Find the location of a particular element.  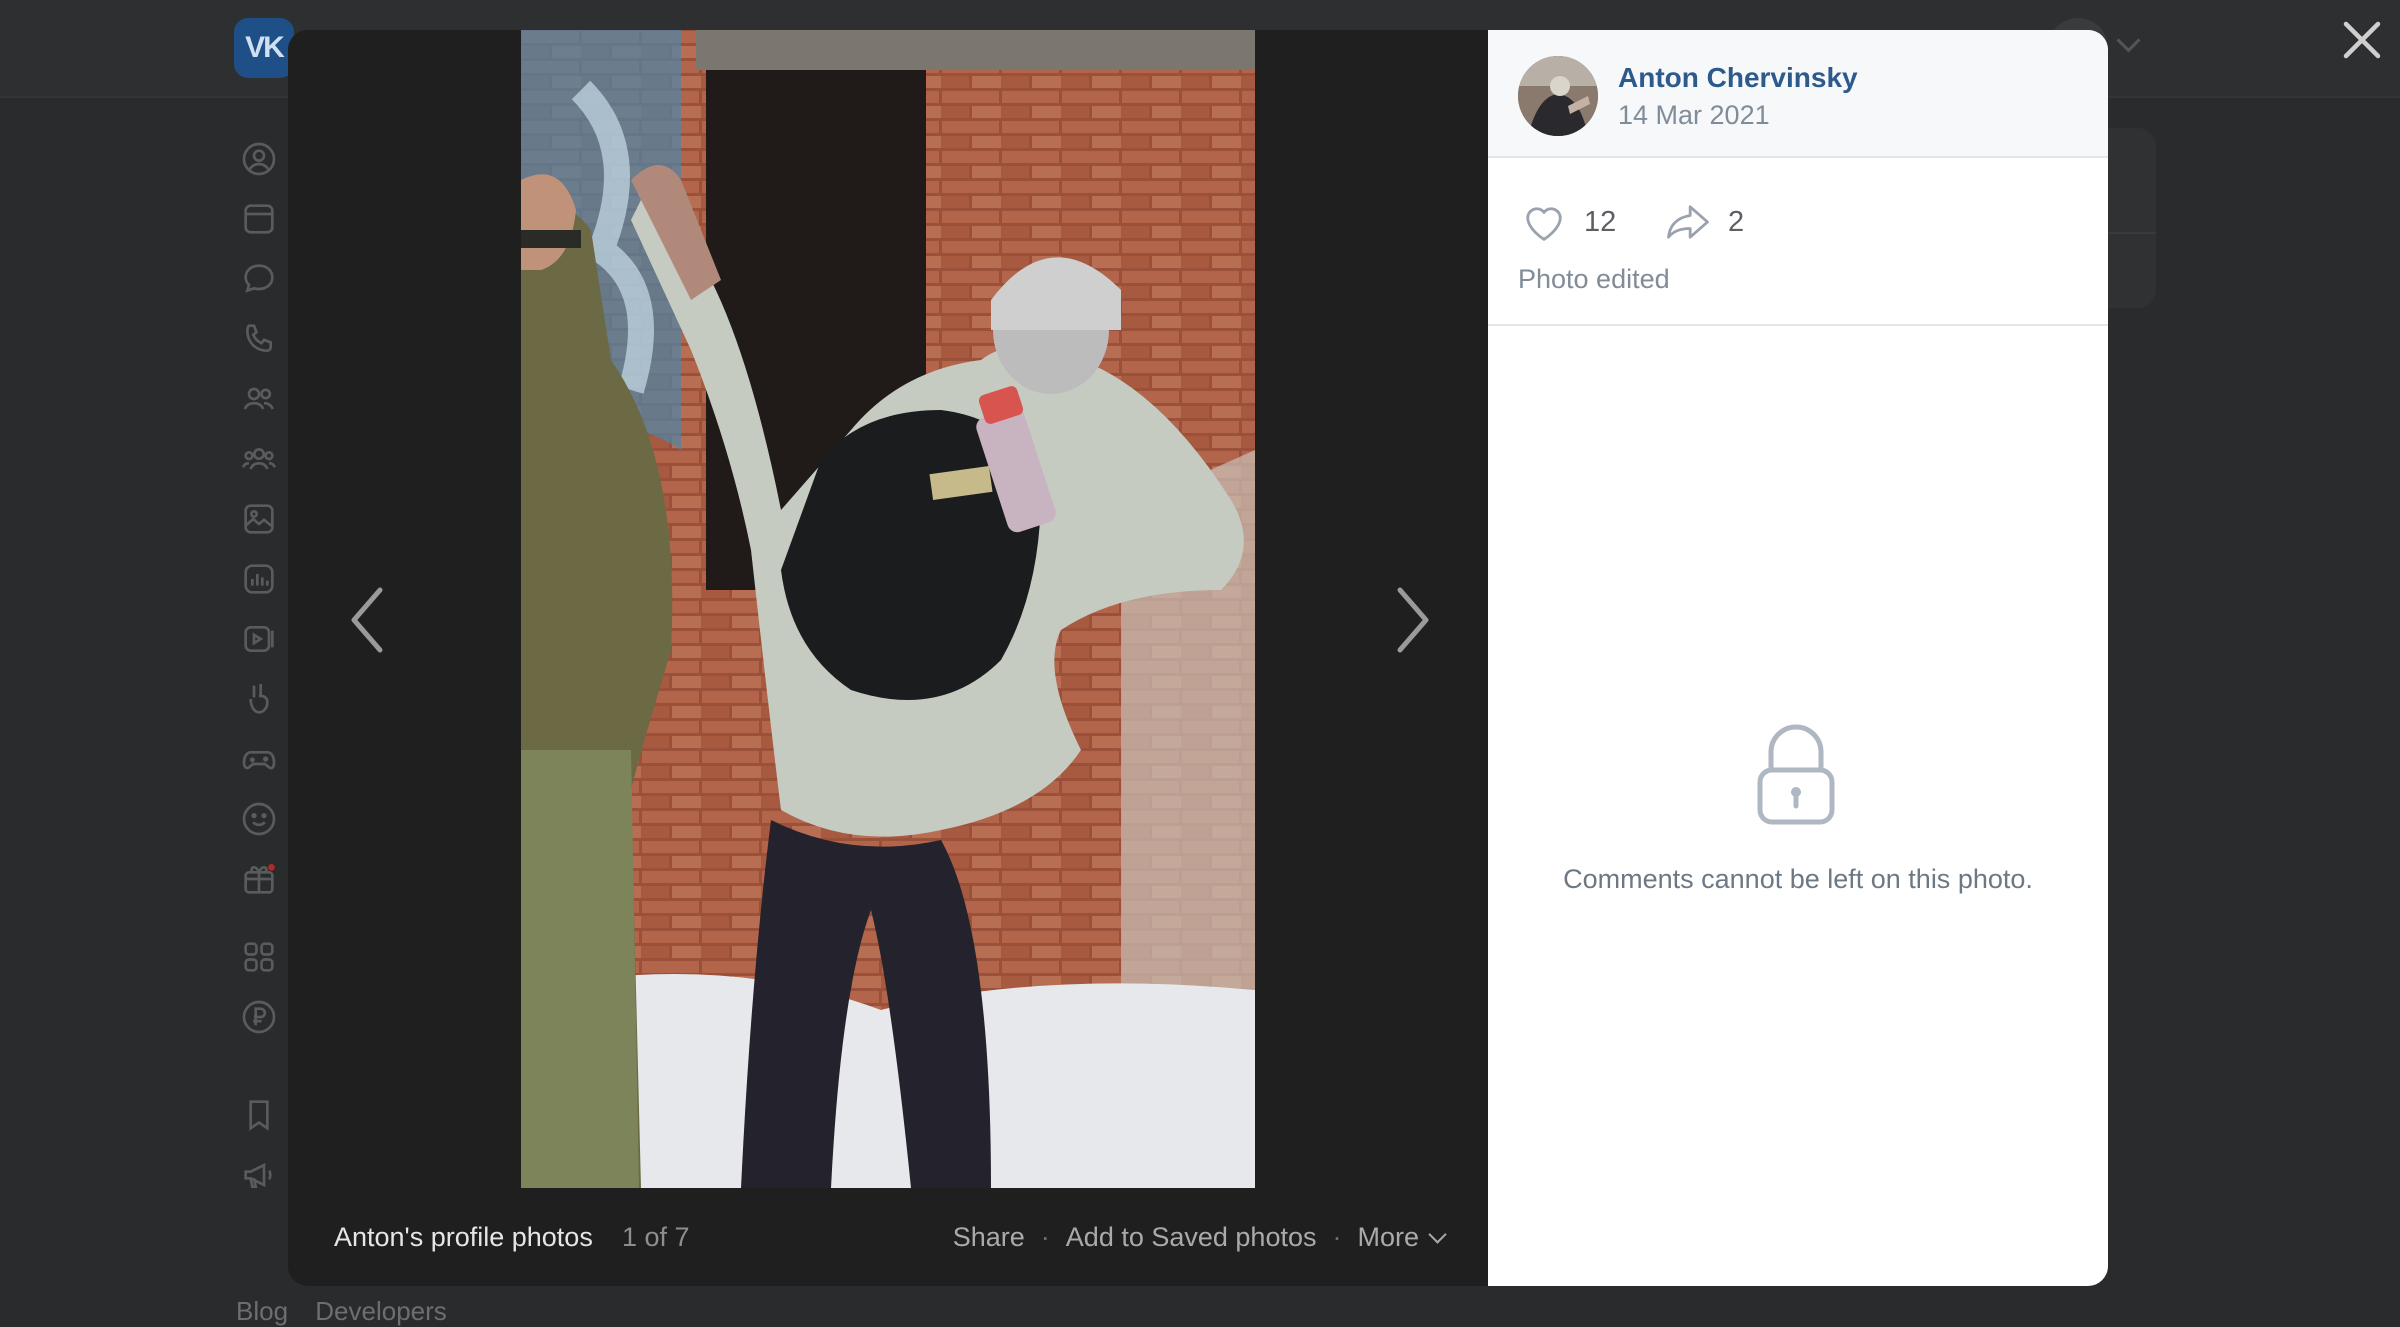

news-icon is located at coordinates (259, 219).